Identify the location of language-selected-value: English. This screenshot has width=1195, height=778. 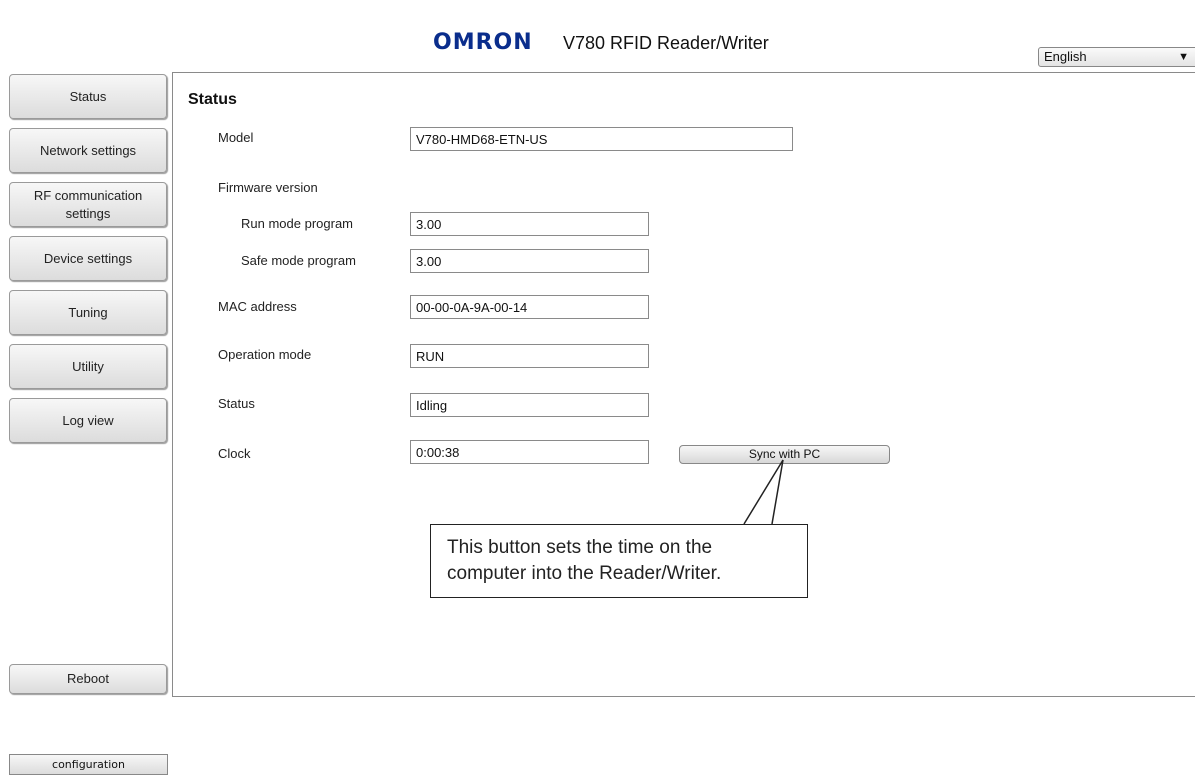
(1065, 56).